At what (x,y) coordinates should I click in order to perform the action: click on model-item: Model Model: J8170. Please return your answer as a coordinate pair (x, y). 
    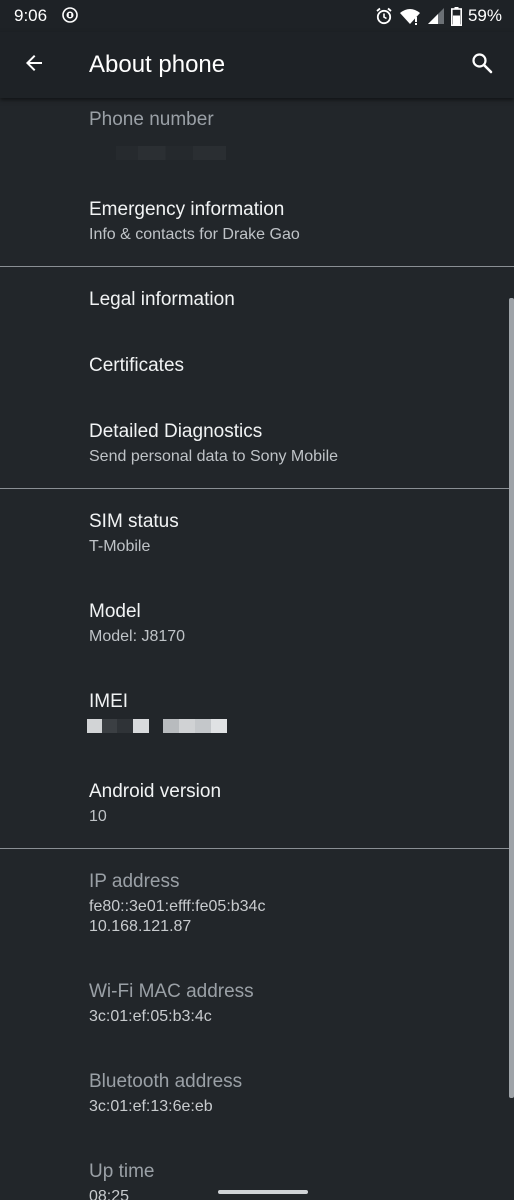
    Looking at the image, I should click on (257, 628).